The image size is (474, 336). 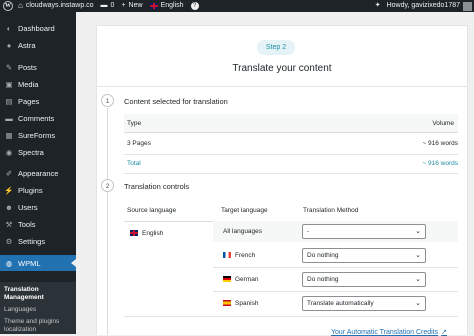 I want to click on method-value: Translate automatically, so click(x=340, y=303).